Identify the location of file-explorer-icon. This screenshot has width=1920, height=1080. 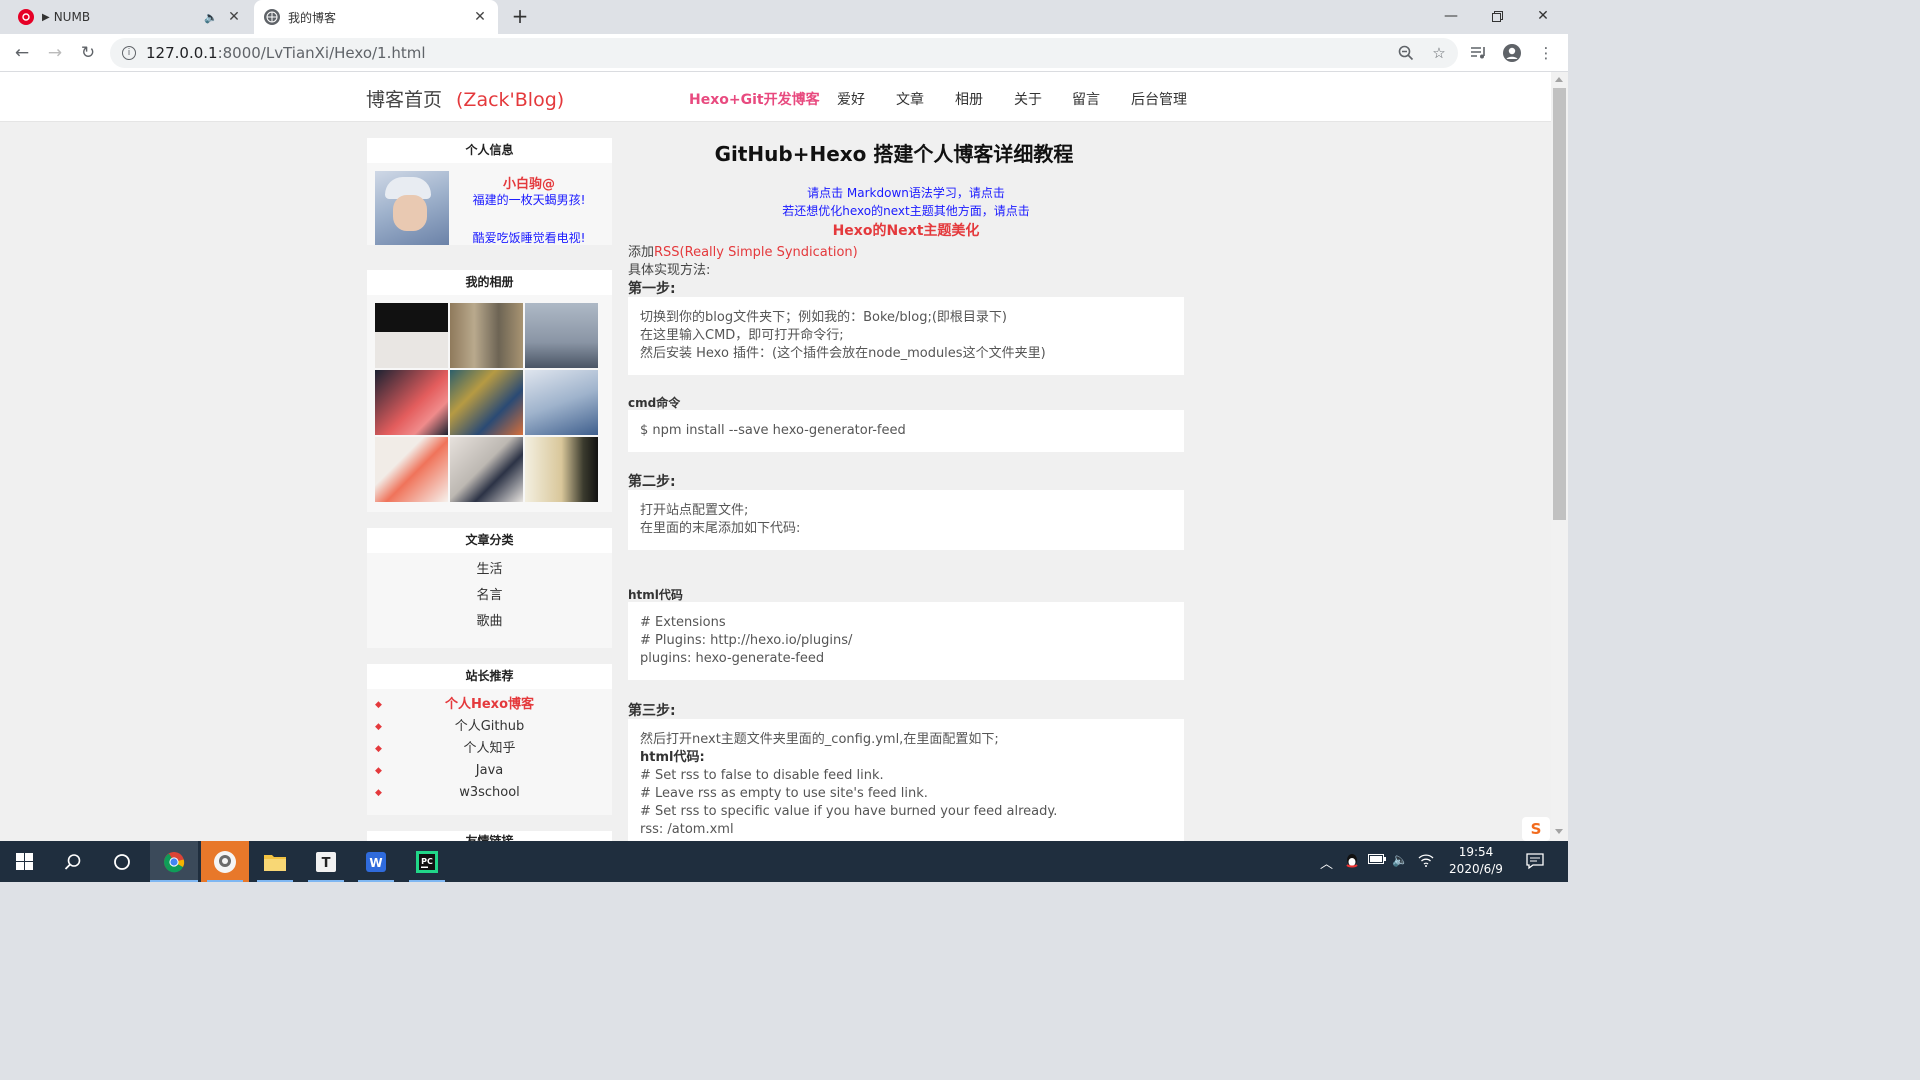
(275, 861).